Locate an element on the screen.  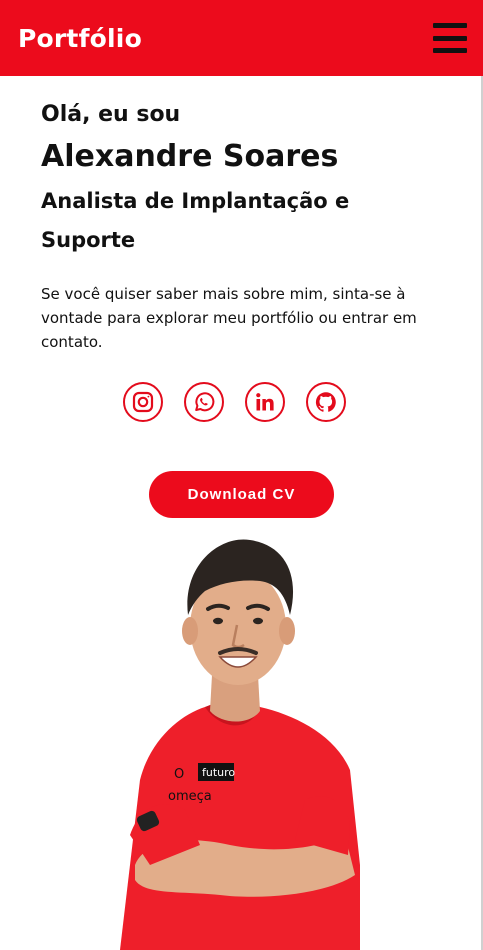
top-navbar: Portfólio is located at coordinates (241, 38).